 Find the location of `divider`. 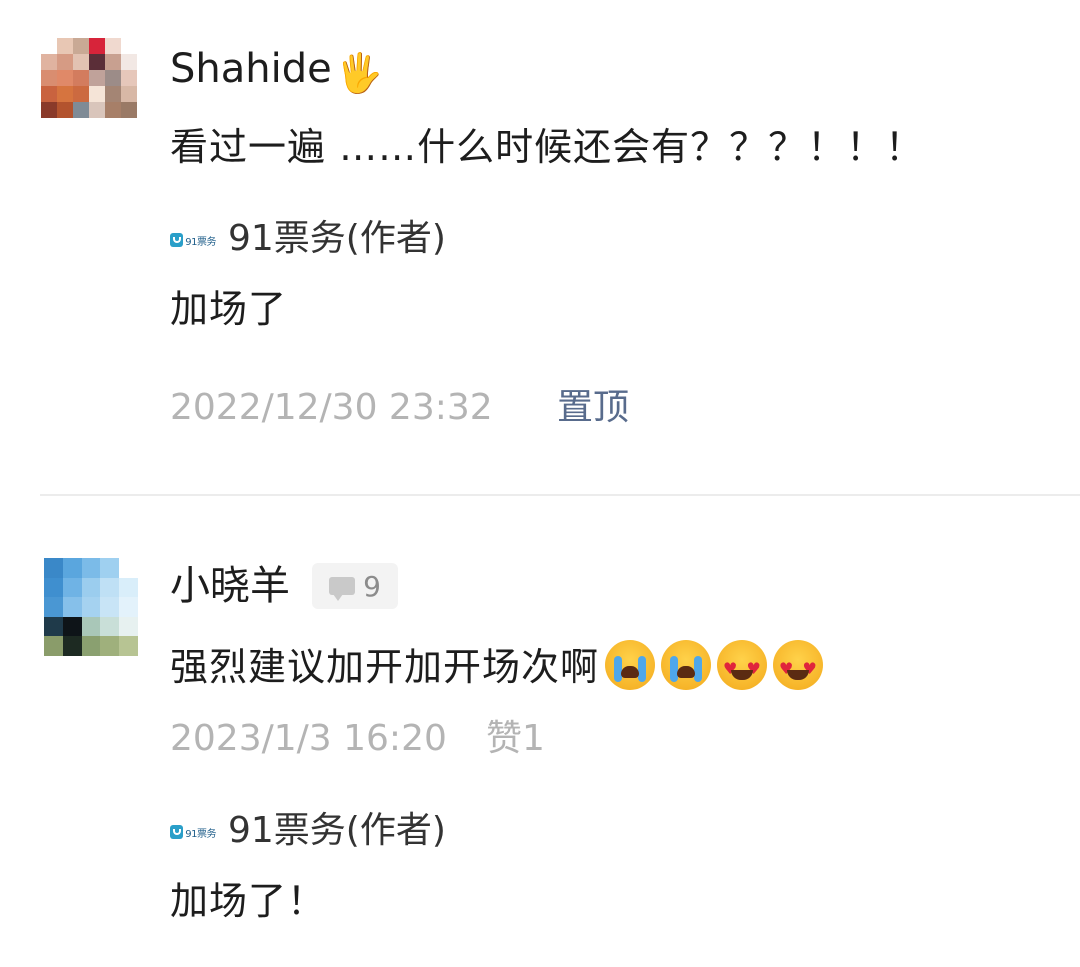

divider is located at coordinates (560, 495).